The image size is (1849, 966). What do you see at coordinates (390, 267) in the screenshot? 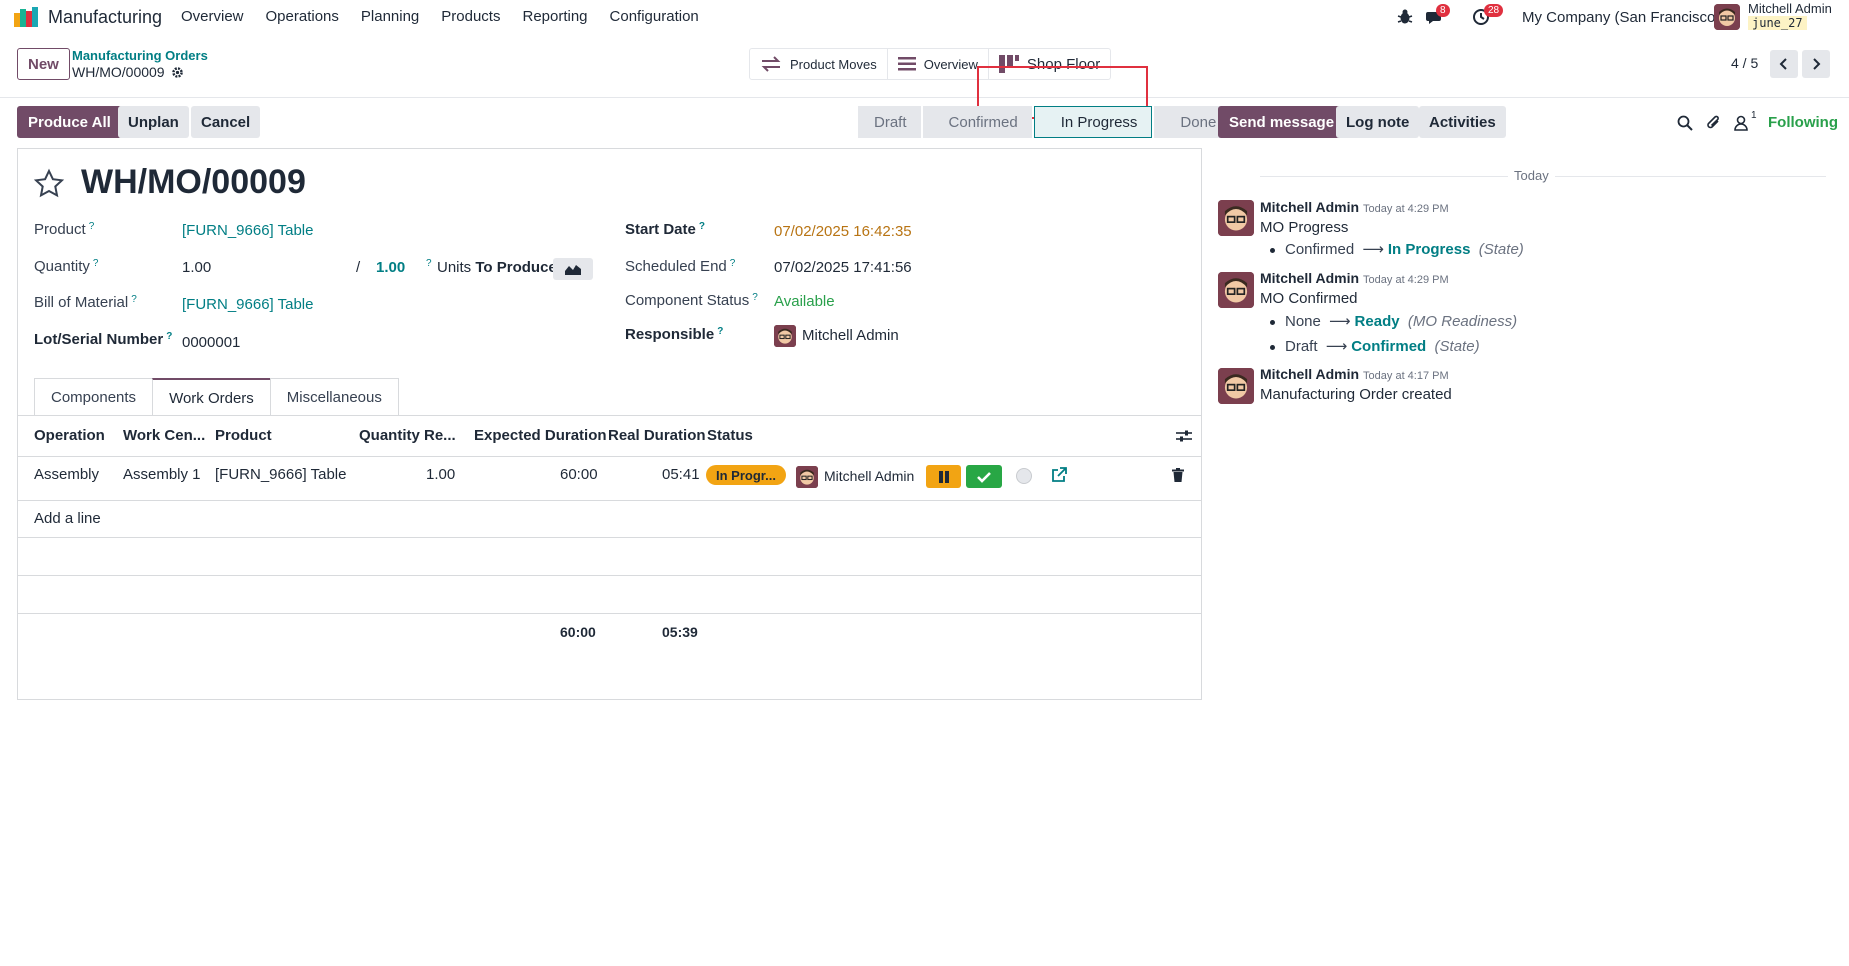
I see `quantity-target: 1.00` at bounding box center [390, 267].